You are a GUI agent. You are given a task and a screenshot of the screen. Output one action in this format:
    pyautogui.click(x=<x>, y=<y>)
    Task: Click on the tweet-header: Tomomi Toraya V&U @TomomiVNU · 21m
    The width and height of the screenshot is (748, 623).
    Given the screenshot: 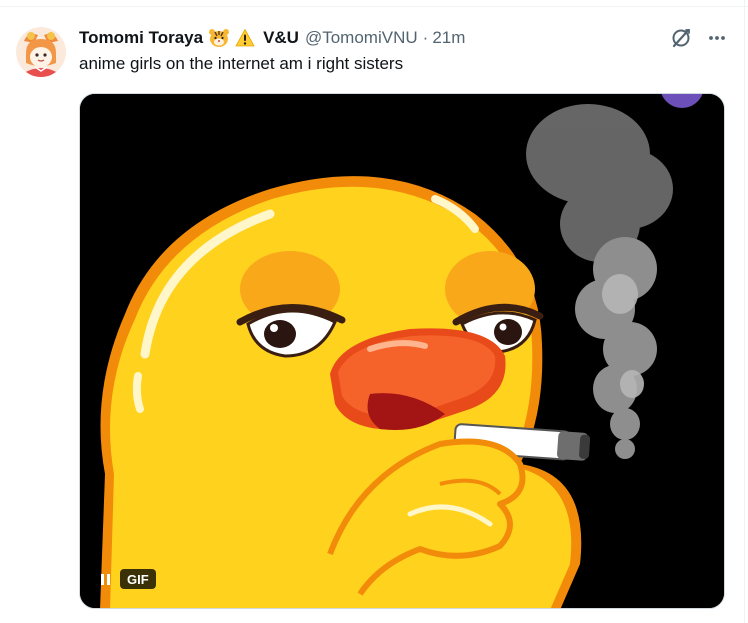 What is the action you would take?
    pyautogui.click(x=272, y=38)
    